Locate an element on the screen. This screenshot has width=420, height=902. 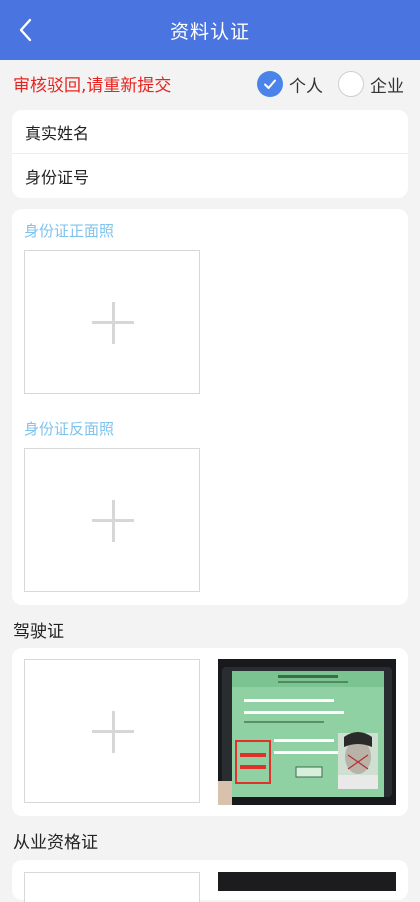
status-row: 审核驳回,请重新提交 个人 企业 is located at coordinates (210, 84).